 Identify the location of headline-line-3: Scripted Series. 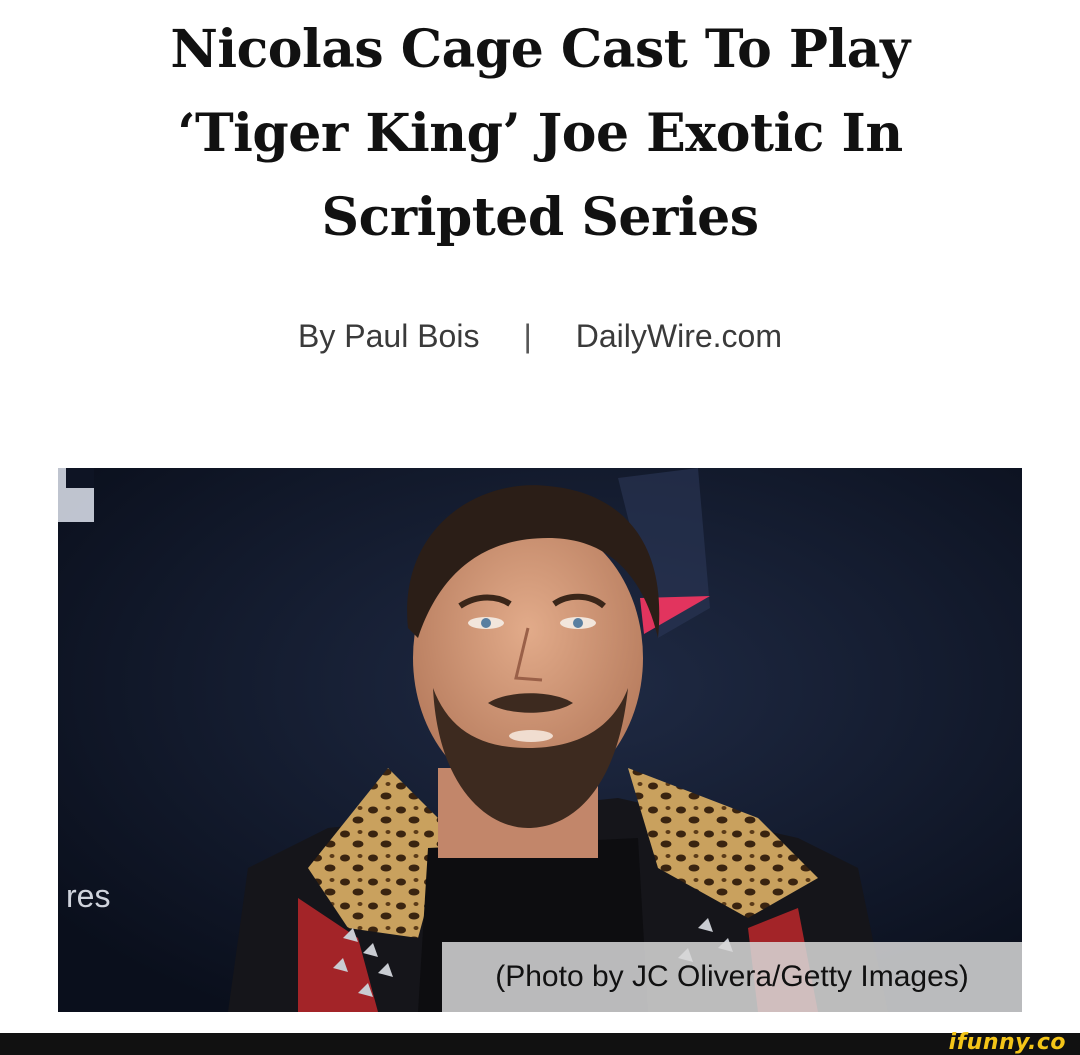
(540, 217).